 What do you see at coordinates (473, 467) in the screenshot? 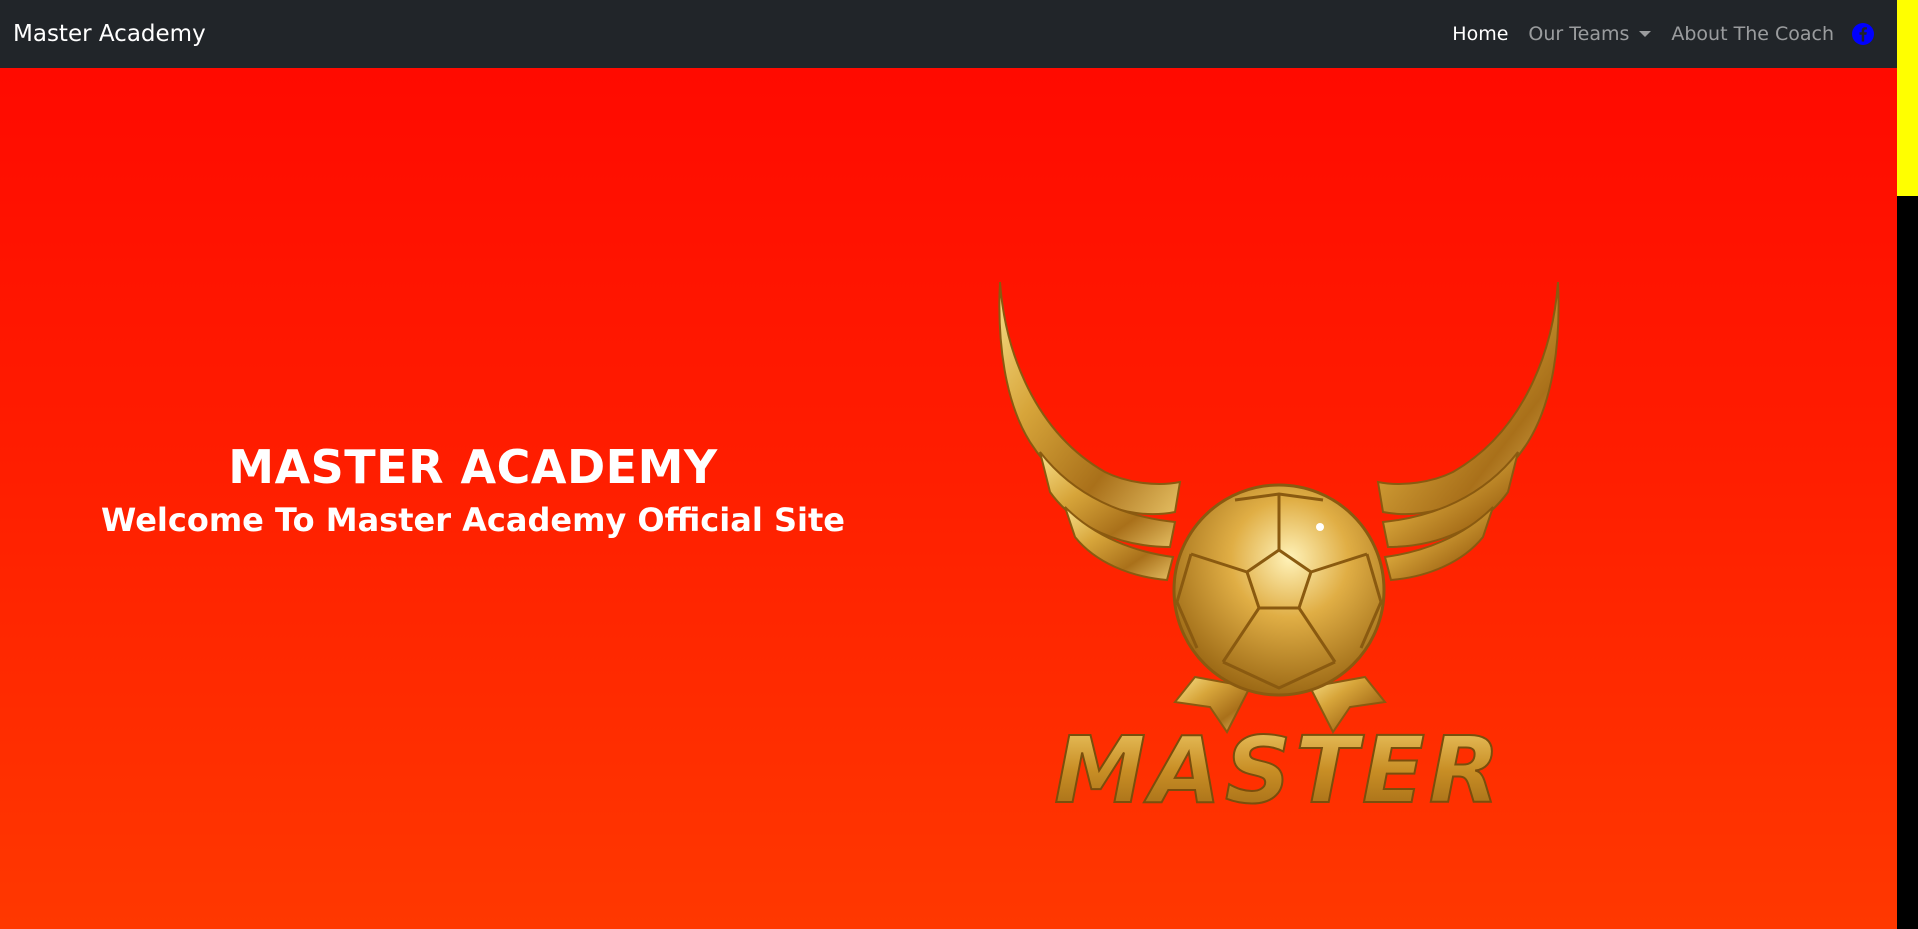
I see `hero-title: MASTER ACADEMY` at bounding box center [473, 467].